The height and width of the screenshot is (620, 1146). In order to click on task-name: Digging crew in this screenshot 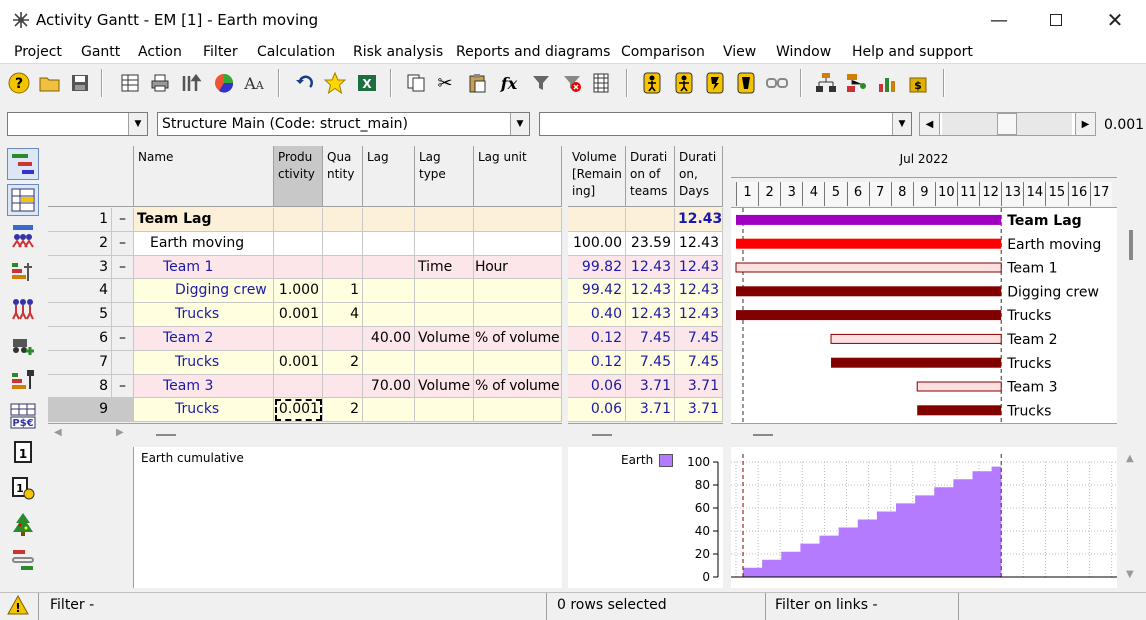, I will do `click(204, 291)`.